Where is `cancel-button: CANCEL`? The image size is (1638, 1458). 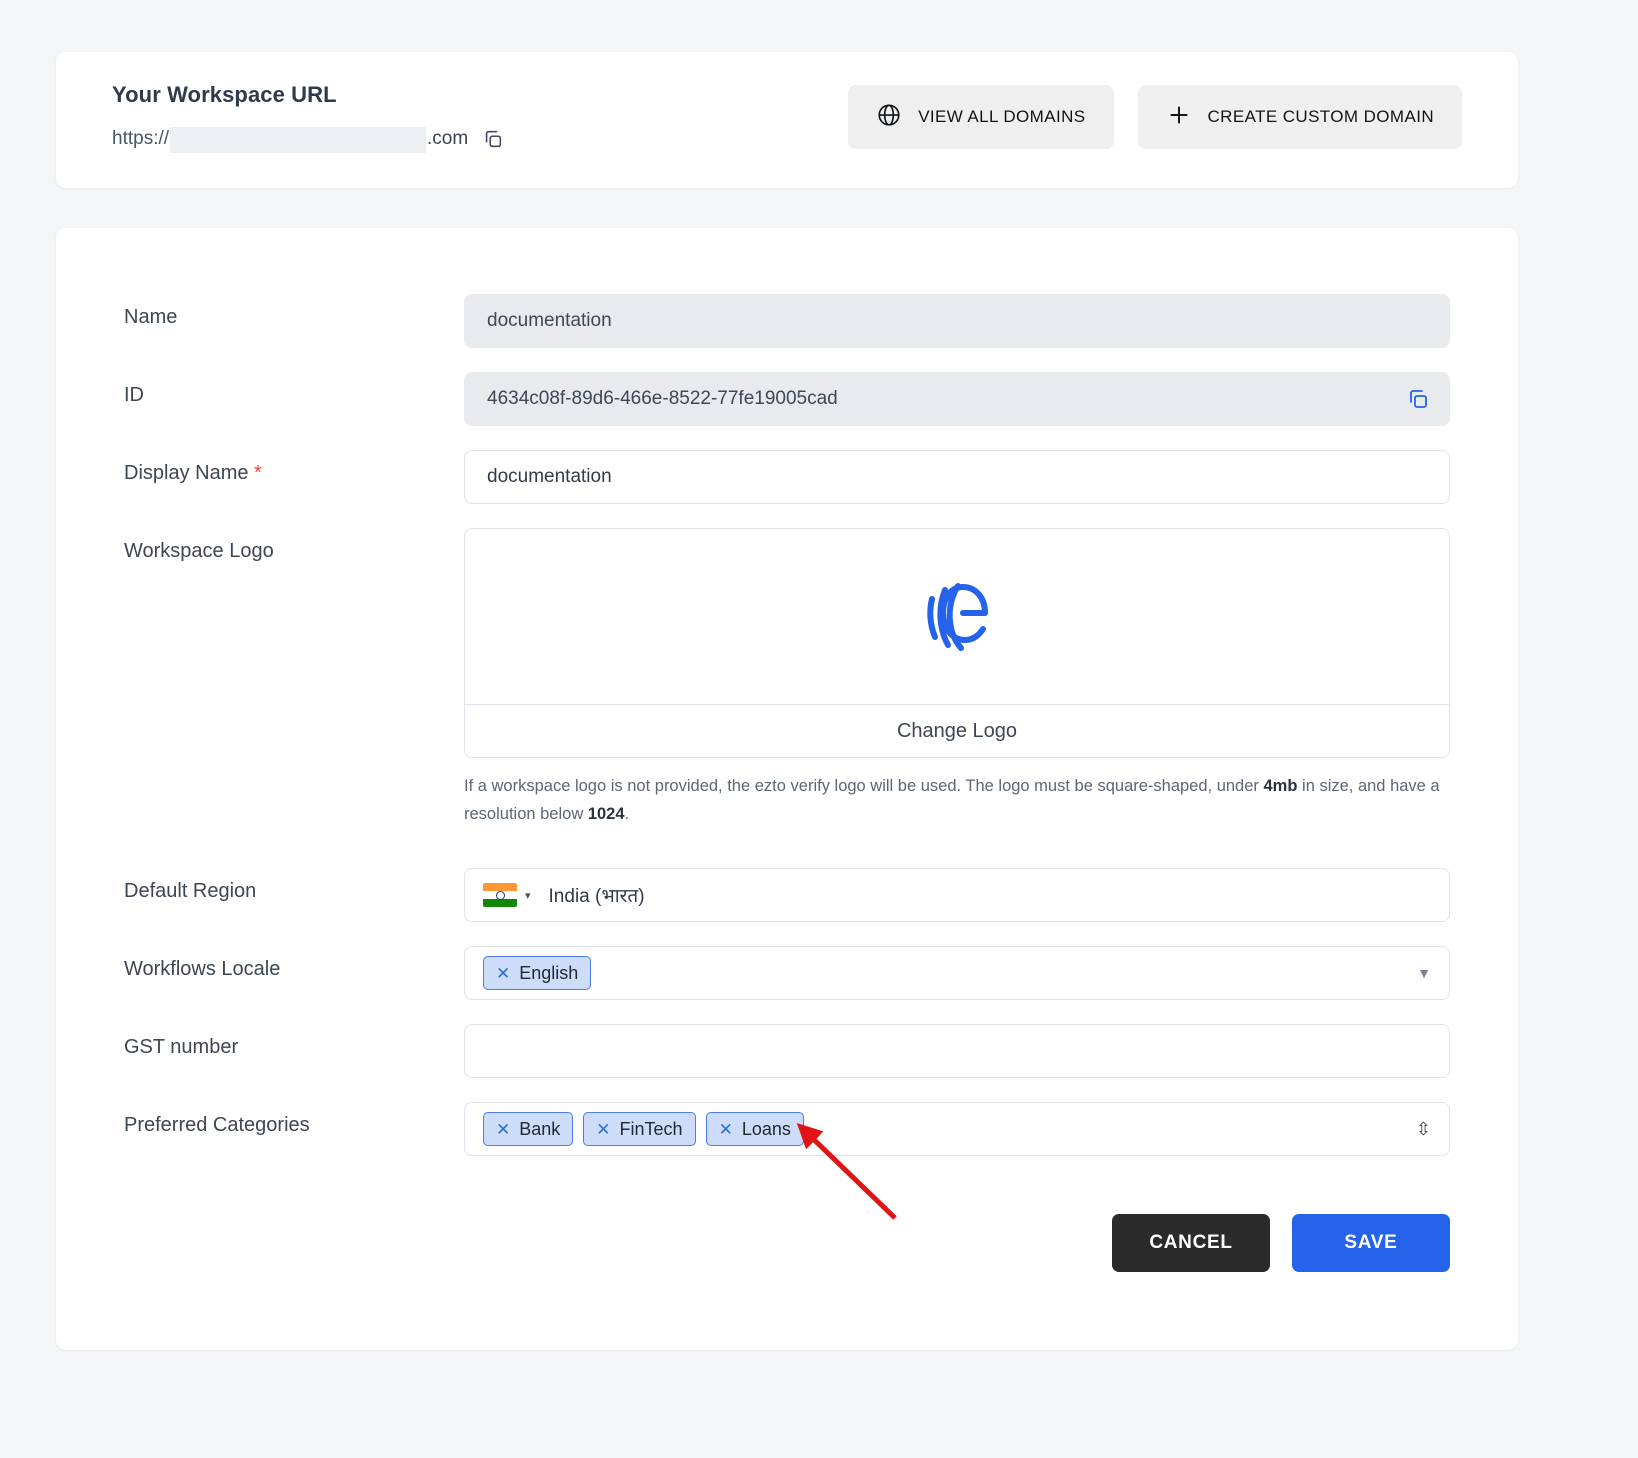 cancel-button: CANCEL is located at coordinates (1191, 1243).